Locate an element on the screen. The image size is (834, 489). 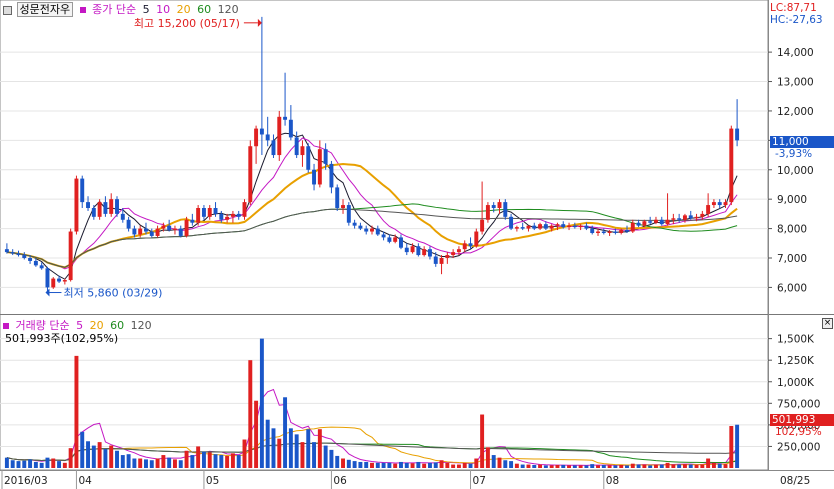
price-tick-label: 13,000 is located at coordinates (795, 83).